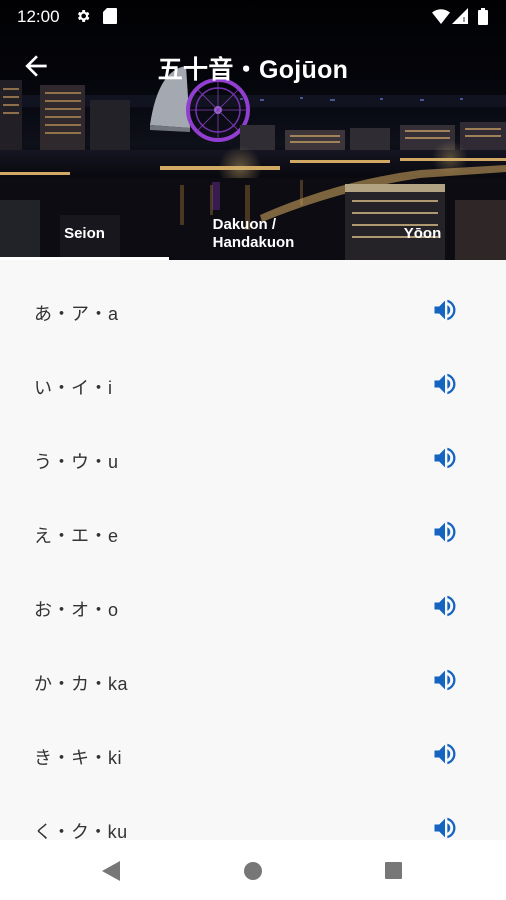  I want to click on list-item: お・オ・o, so click(253, 605).